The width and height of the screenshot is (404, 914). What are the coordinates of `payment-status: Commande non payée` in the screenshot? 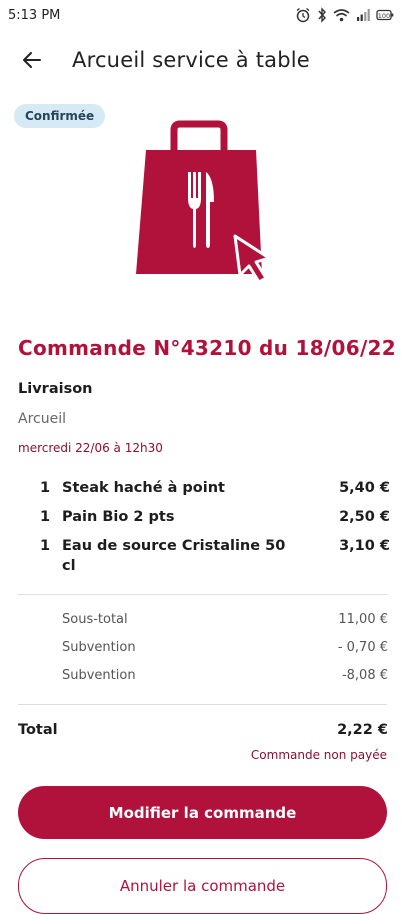 It's located at (318, 755).